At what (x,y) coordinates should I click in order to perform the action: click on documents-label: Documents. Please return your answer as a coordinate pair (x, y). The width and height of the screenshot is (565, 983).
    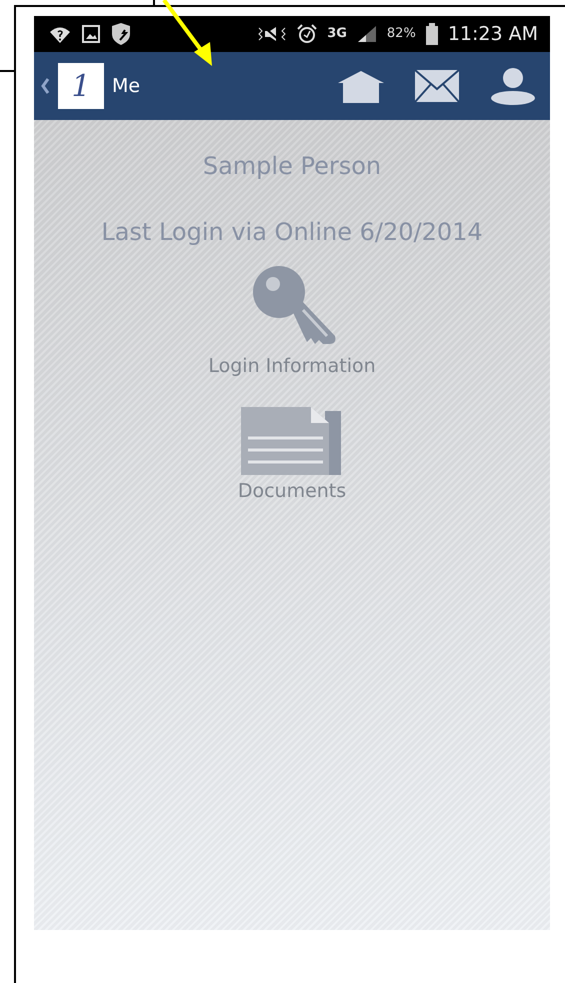
    Looking at the image, I should click on (292, 490).